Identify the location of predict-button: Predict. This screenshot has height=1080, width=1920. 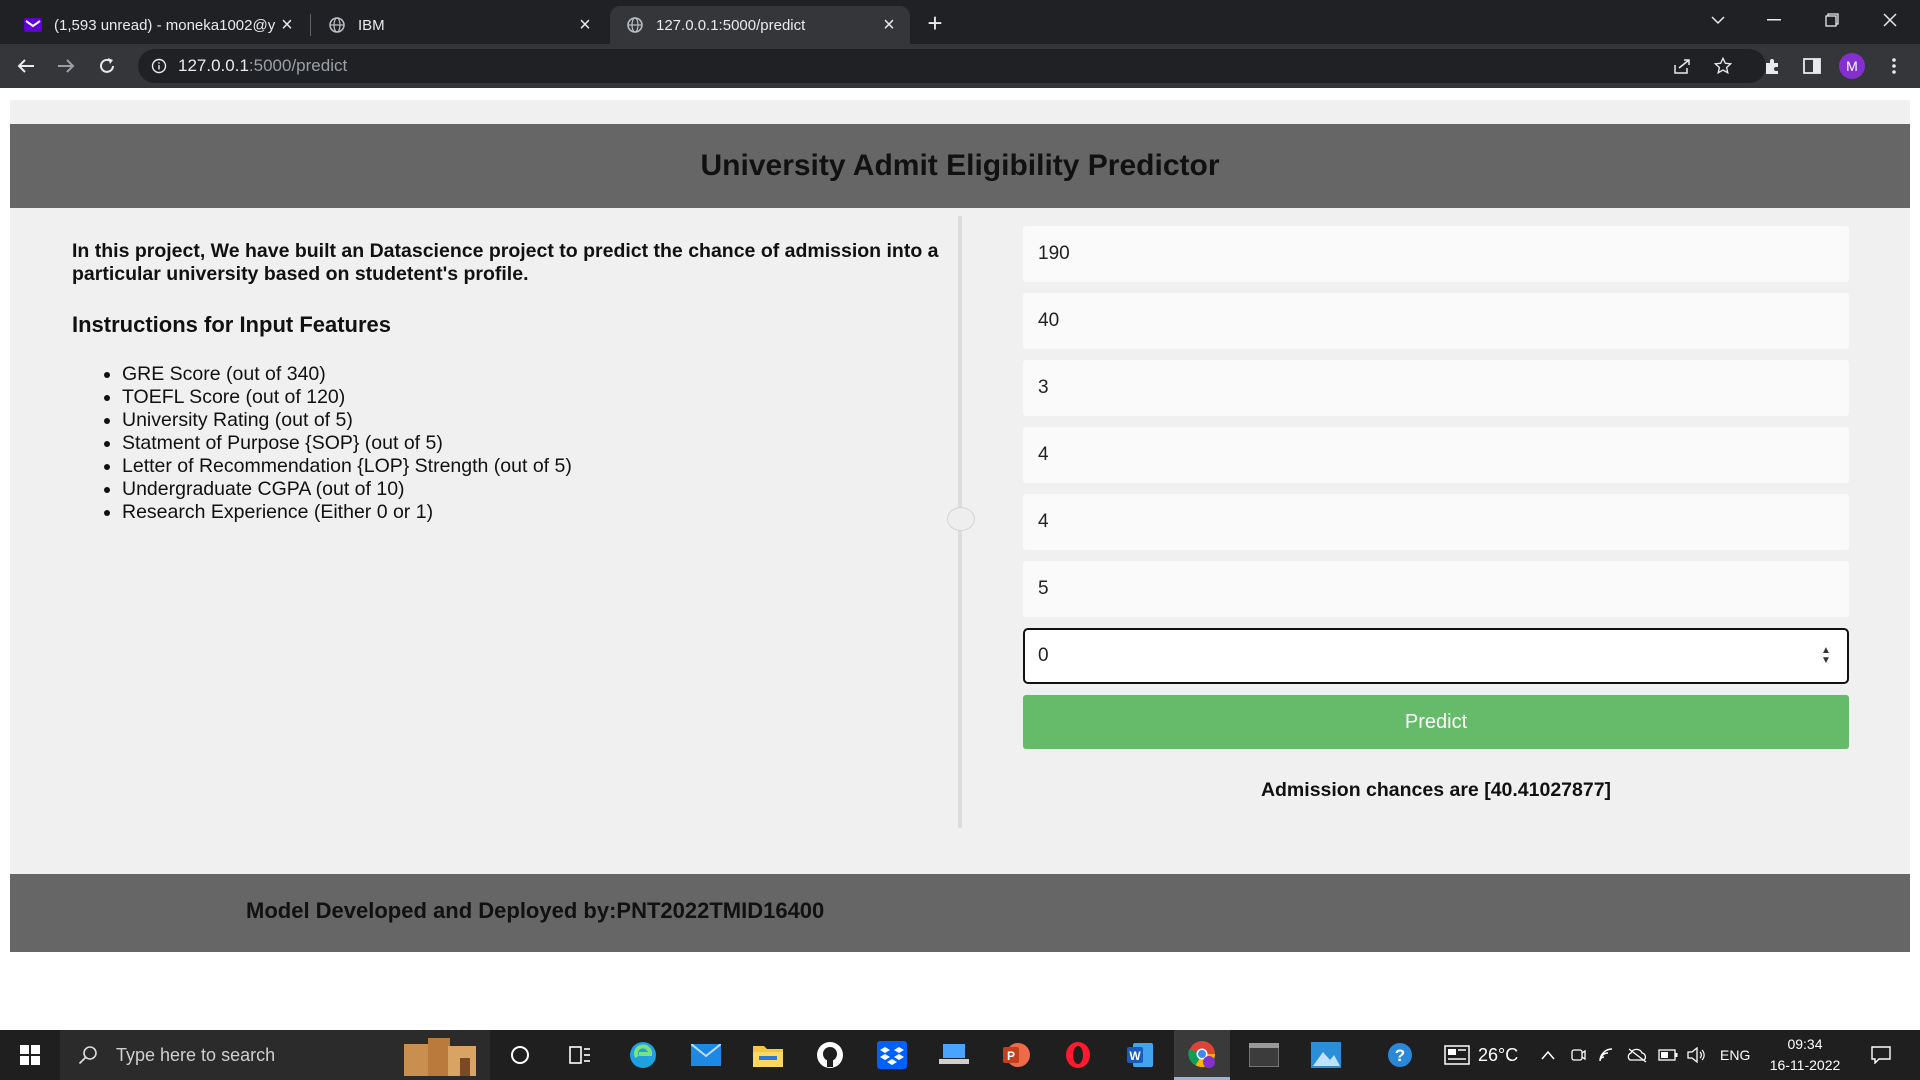
(1436, 722).